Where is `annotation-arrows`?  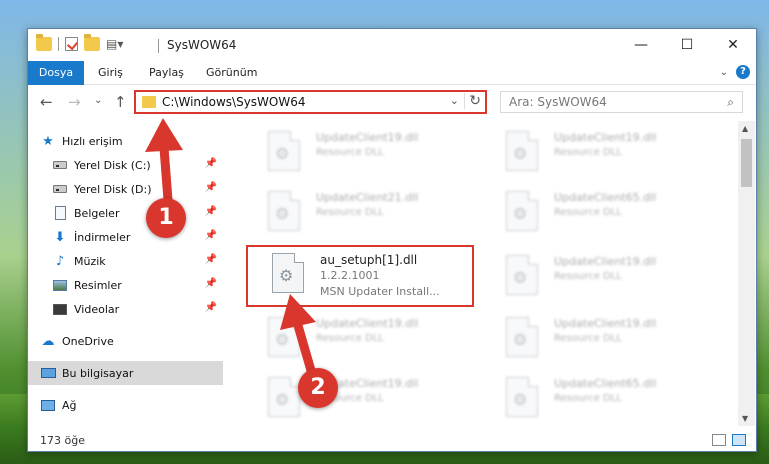
annotation-arrows is located at coordinates (231, 247).